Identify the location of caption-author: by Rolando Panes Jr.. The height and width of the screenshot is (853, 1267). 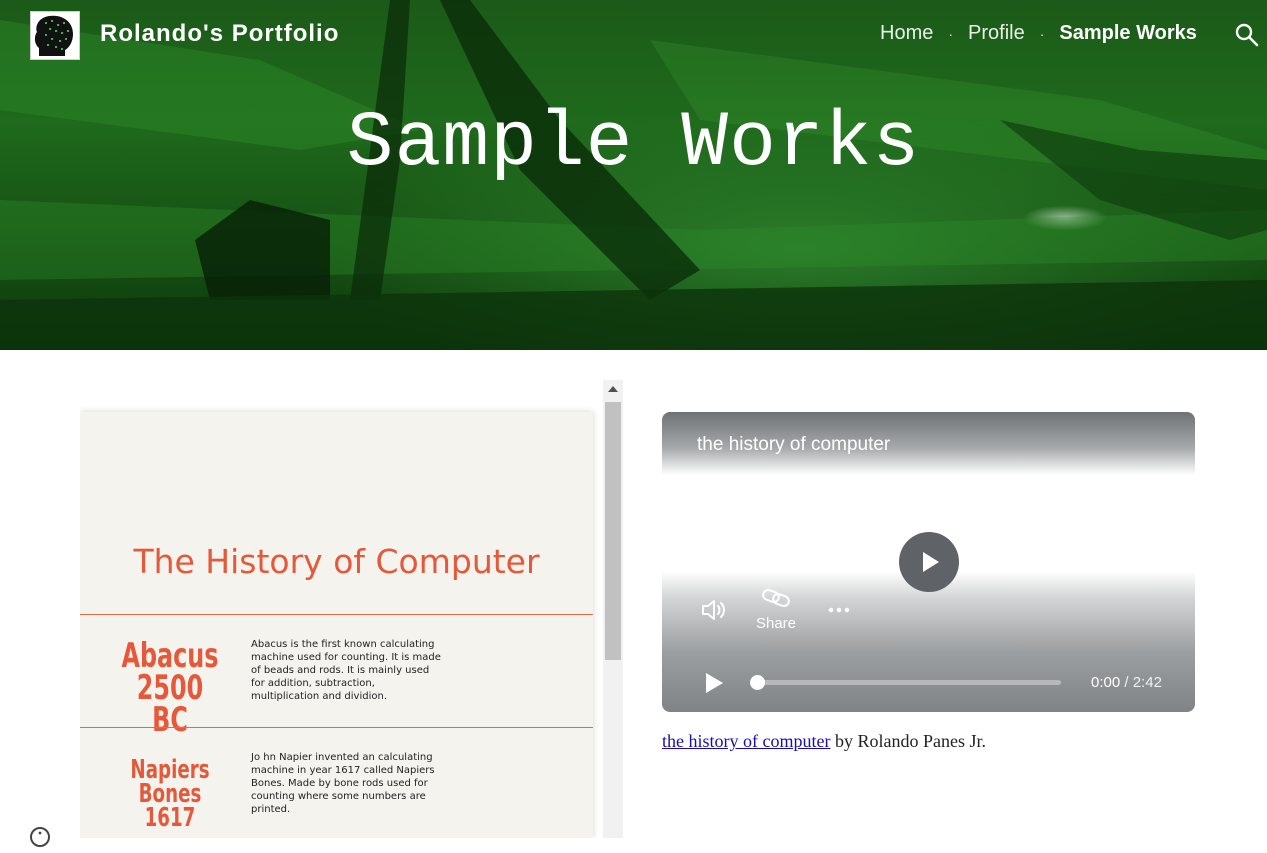
(908, 741).